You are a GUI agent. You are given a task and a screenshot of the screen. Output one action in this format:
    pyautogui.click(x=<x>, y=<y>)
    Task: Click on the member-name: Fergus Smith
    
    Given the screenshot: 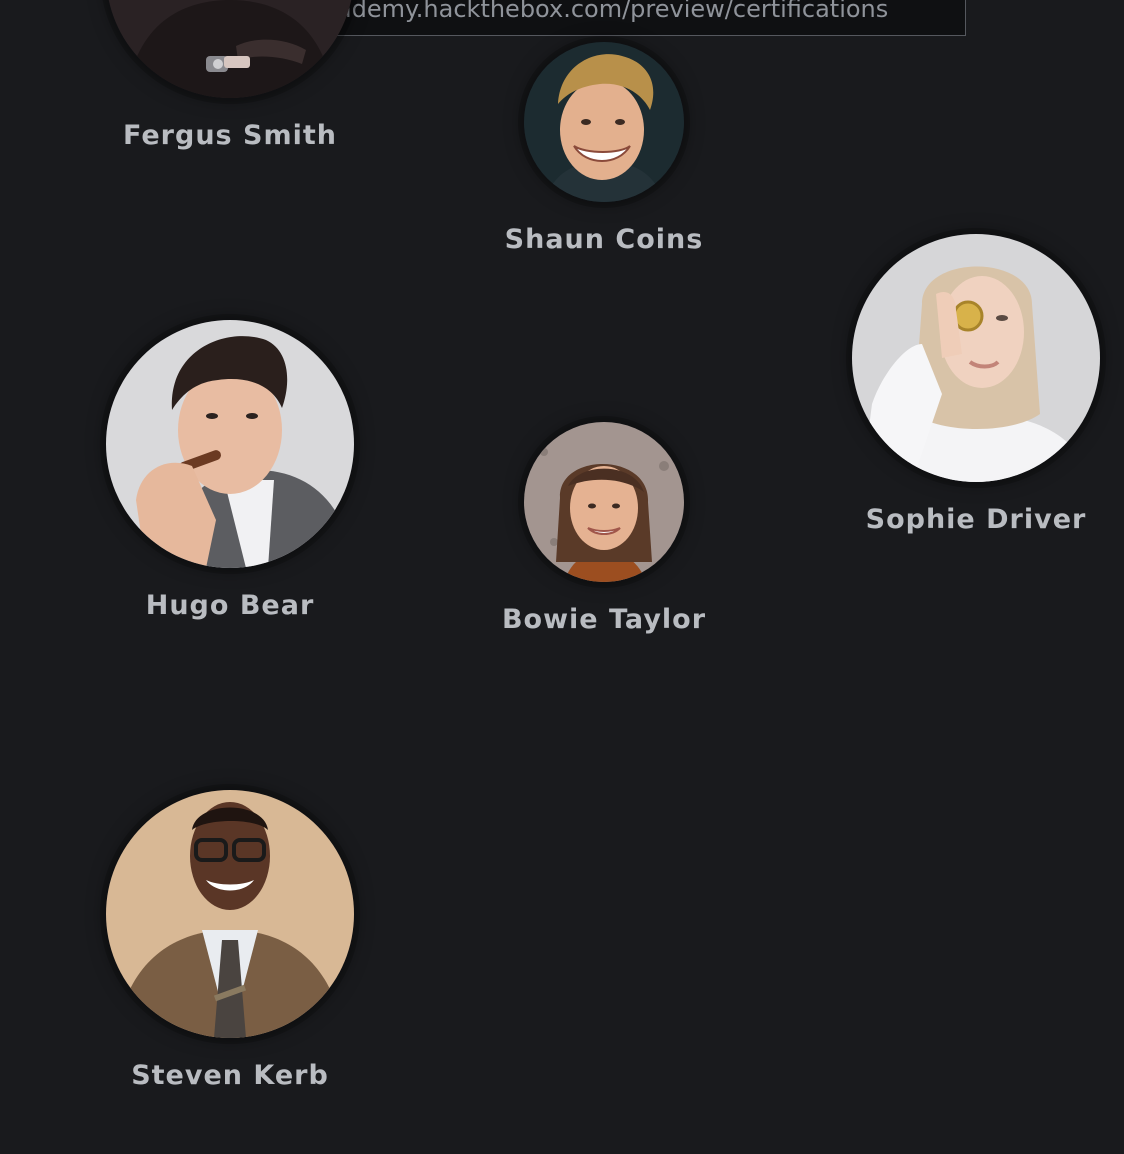 What is the action you would take?
    pyautogui.click(x=230, y=135)
    